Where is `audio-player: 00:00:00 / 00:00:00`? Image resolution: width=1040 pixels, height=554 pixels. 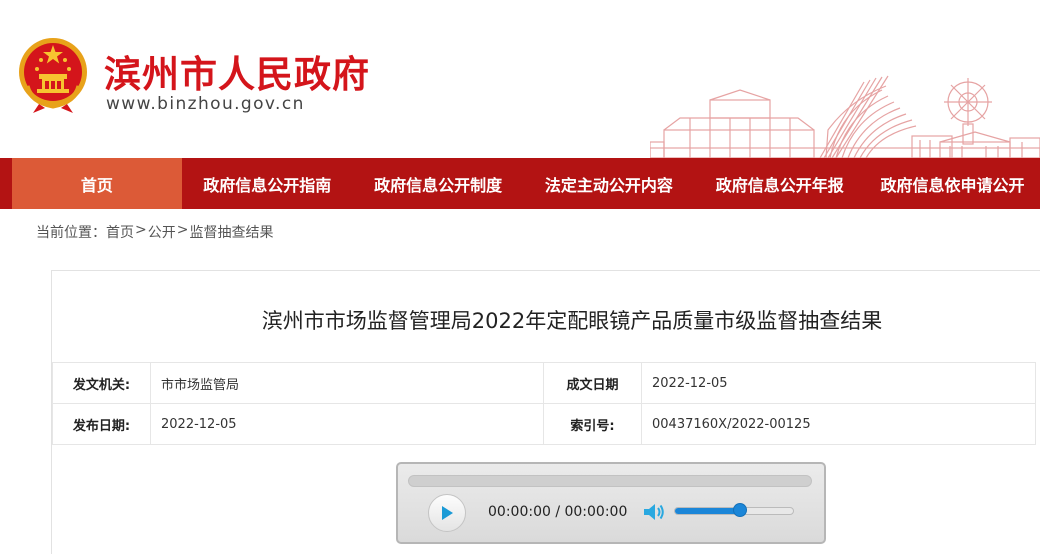
audio-player: 00:00:00 / 00:00:00 is located at coordinates (611, 503).